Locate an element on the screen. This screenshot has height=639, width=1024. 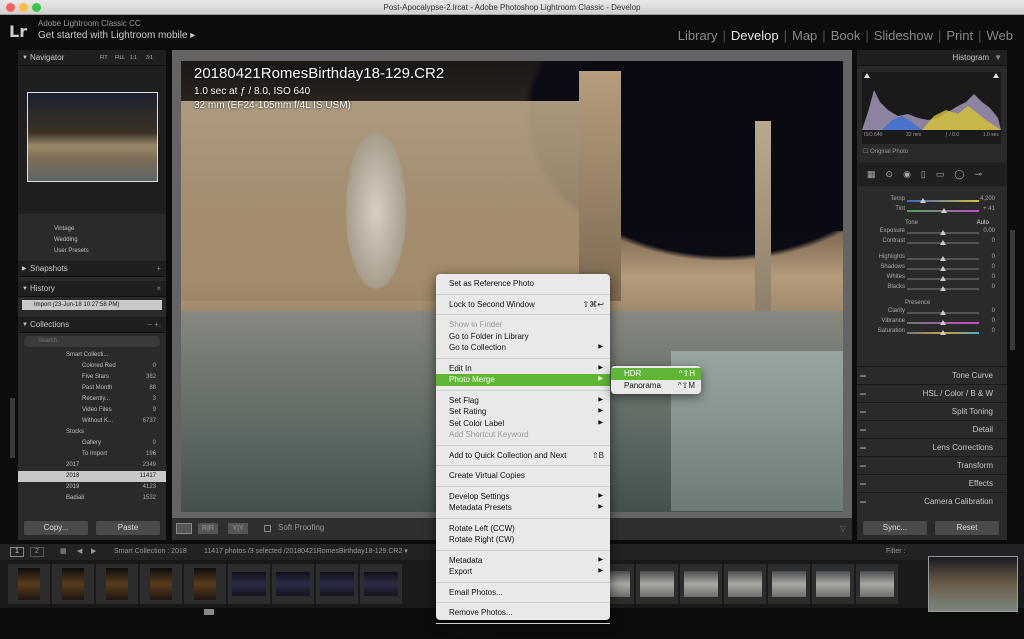
collection-item: Recently...3 is located at coordinates (92, 399).